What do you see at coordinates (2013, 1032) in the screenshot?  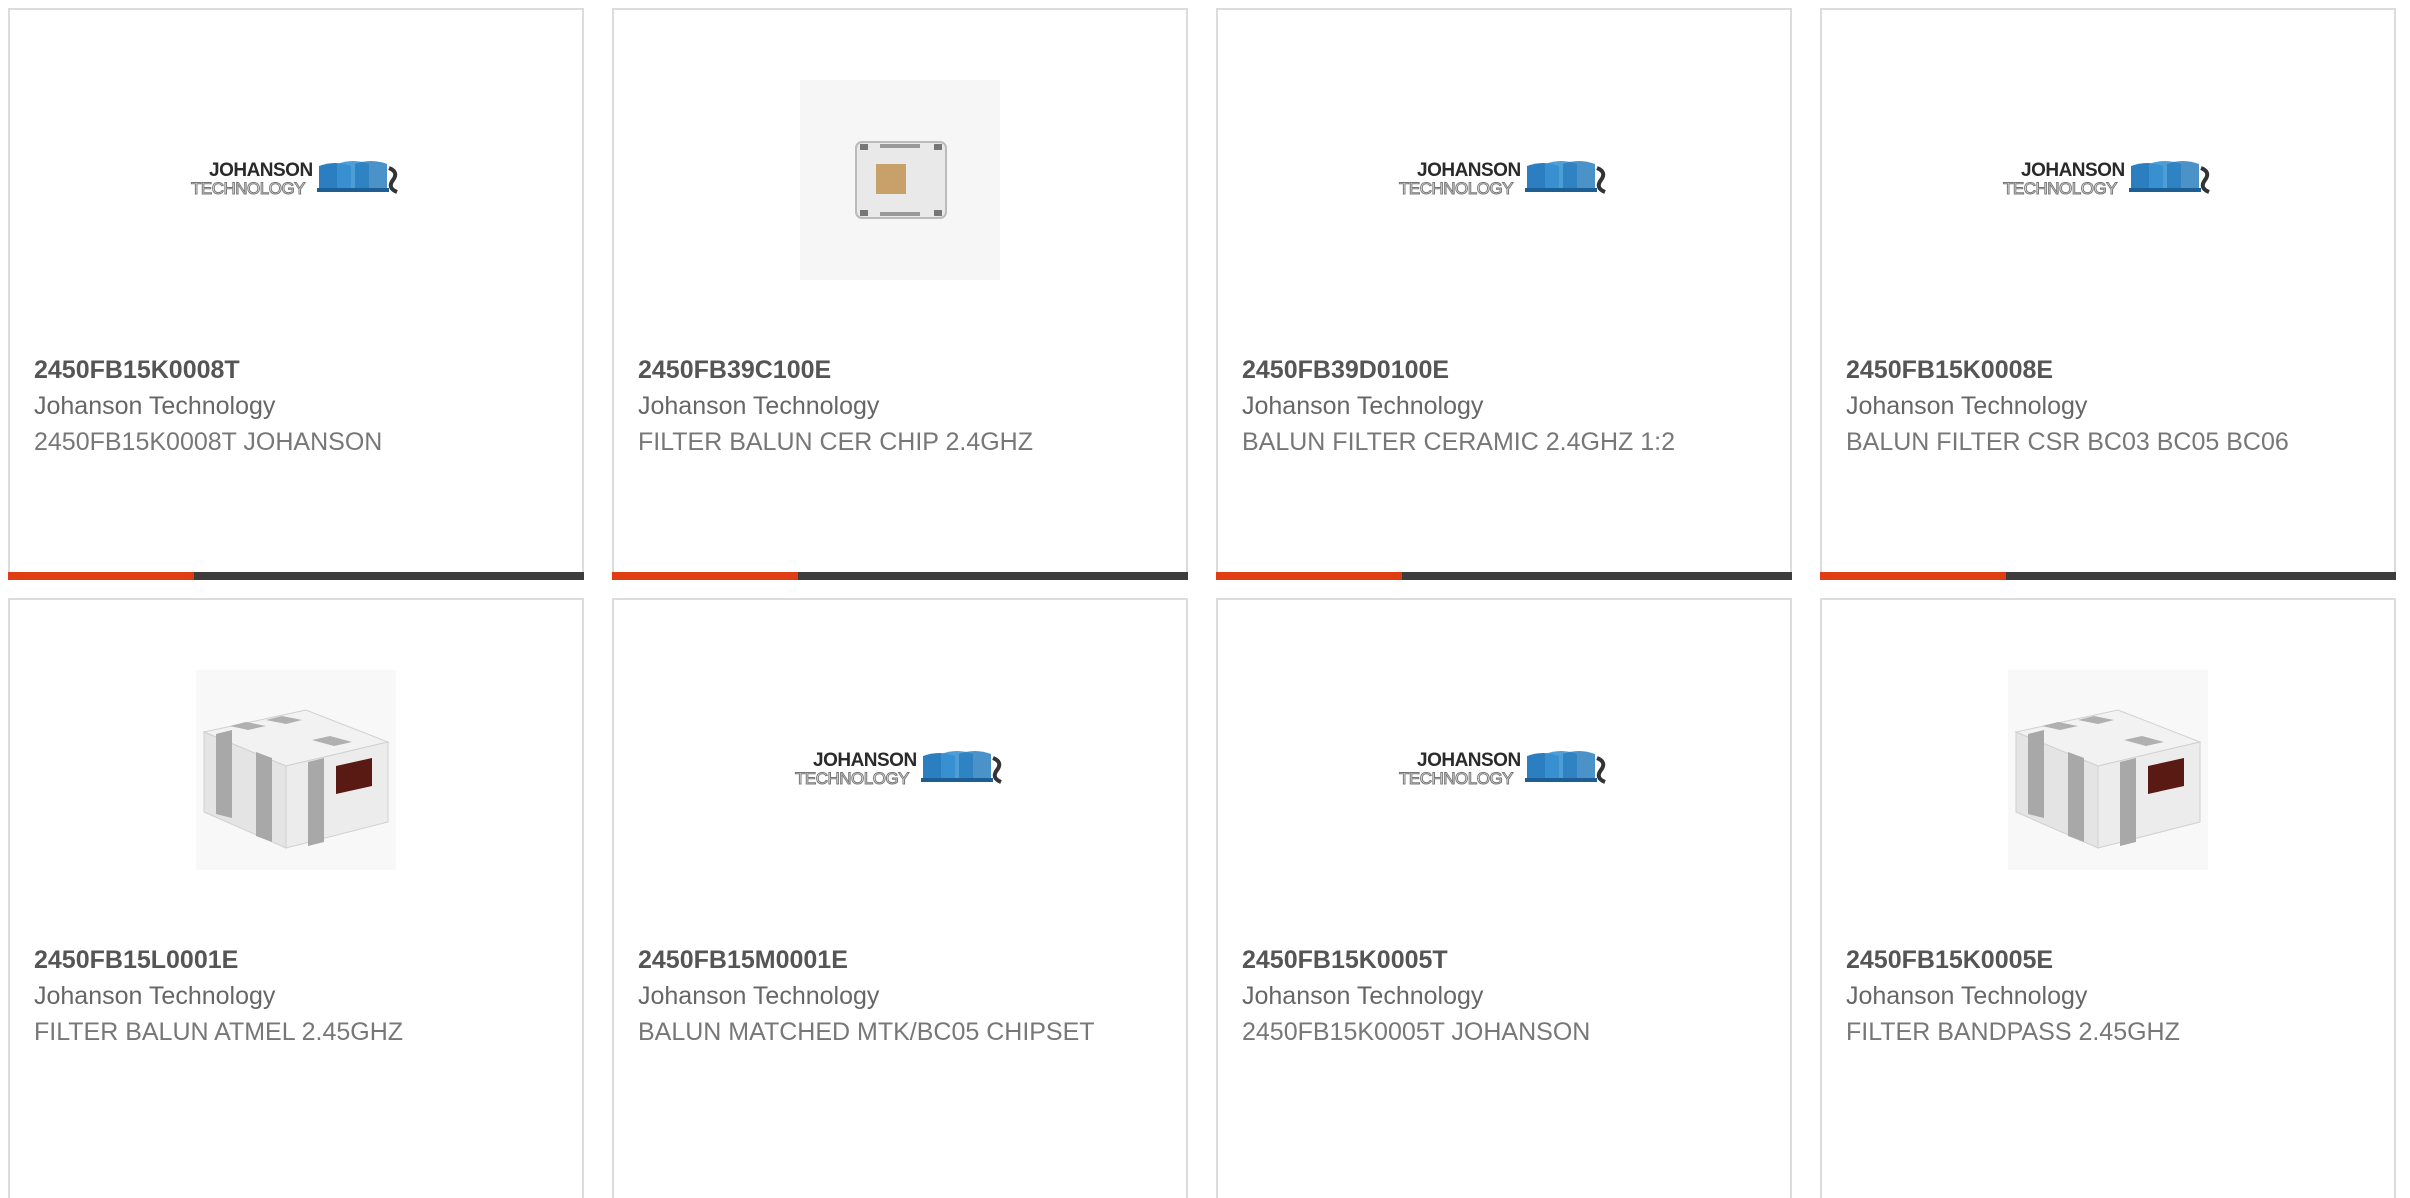 I see `product-description: FILTER BANDPASS 2.45GHZ` at bounding box center [2013, 1032].